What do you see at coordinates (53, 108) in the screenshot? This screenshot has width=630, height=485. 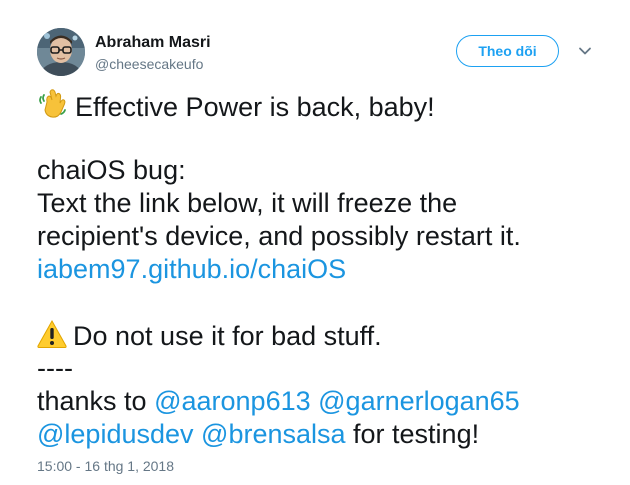 I see `waving-hand-icon` at bounding box center [53, 108].